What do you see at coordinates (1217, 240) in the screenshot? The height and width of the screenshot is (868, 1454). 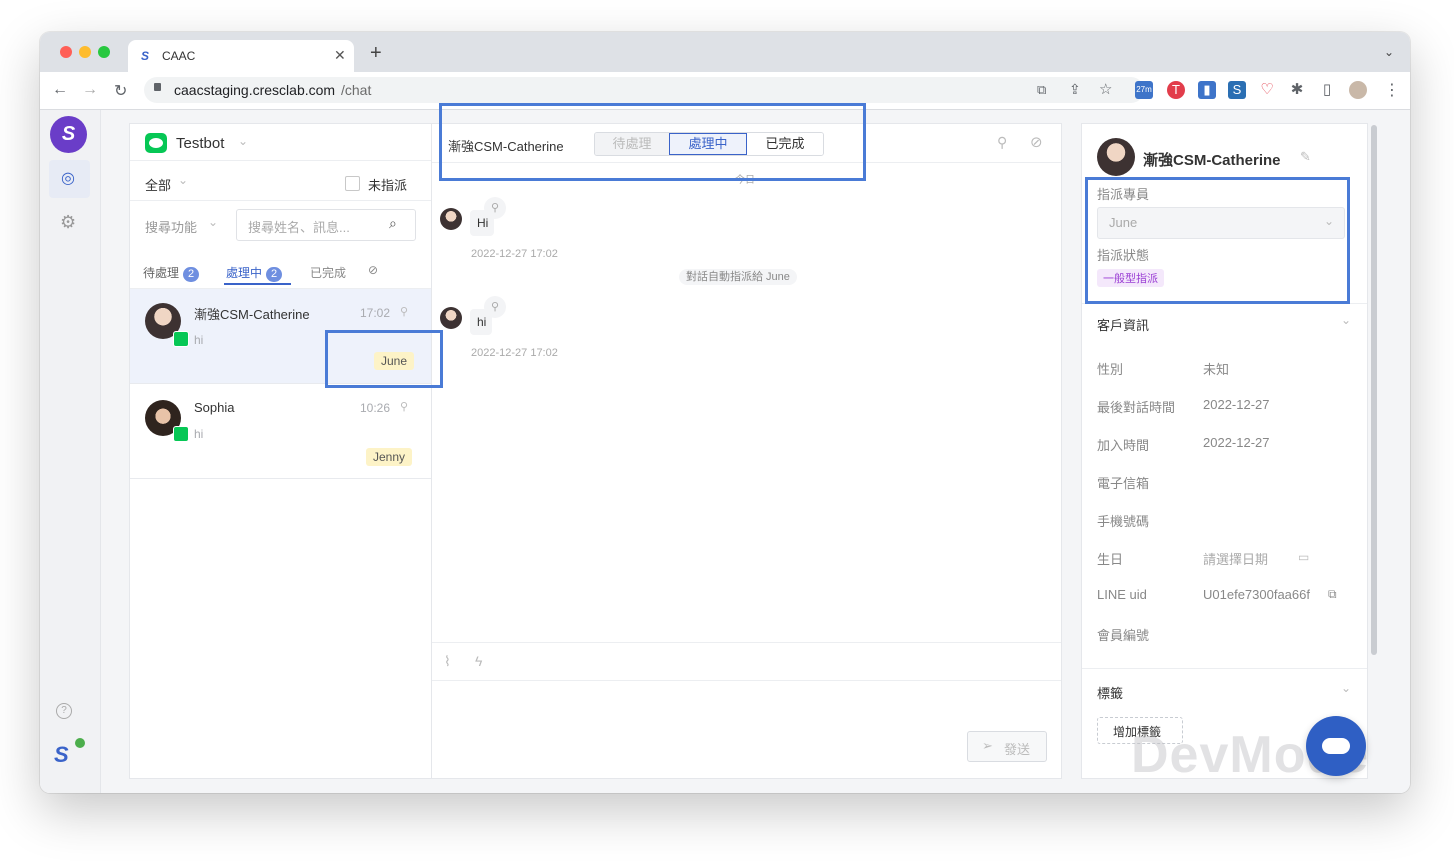 I see `highlight-box-assignment` at bounding box center [1217, 240].